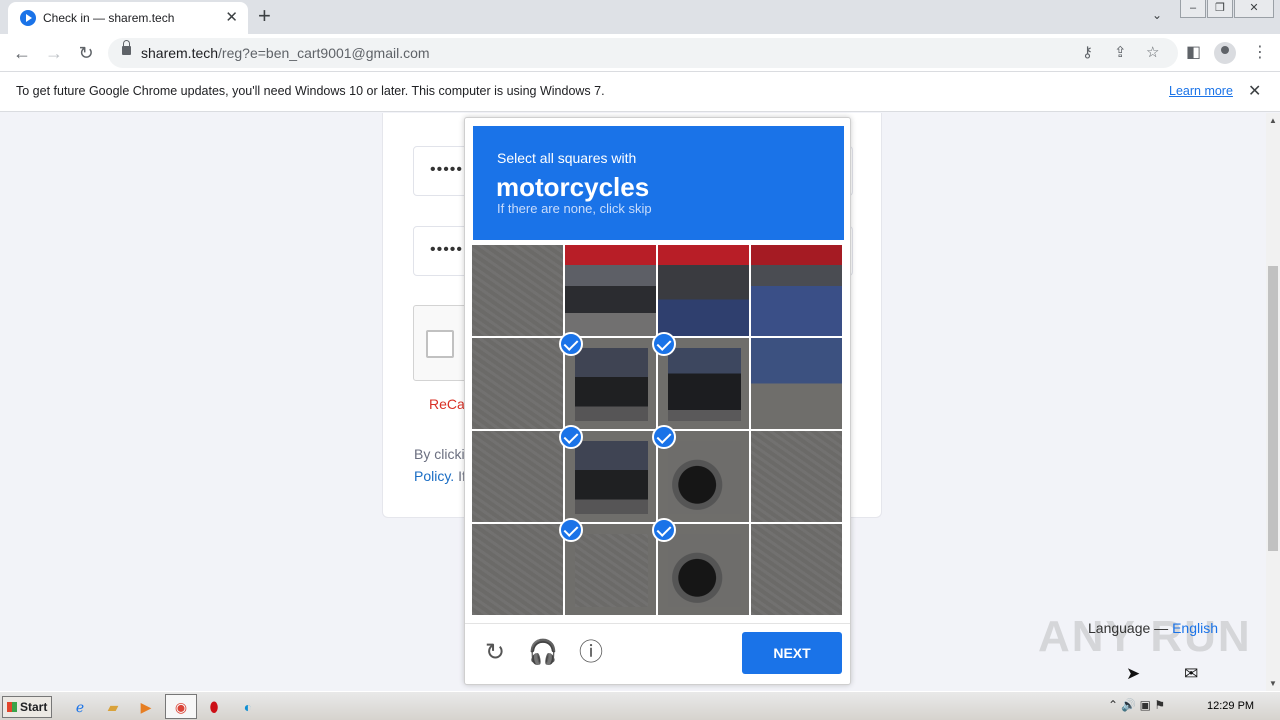  I want to click on refresh-icon: ↻, so click(495, 653).